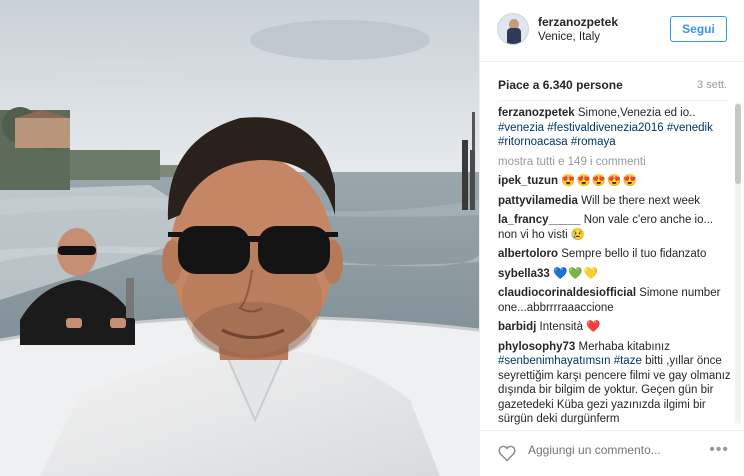 This screenshot has width=744, height=476. I want to click on comment: ipek_tuzun 😍😍😍😍😍, so click(615, 181).